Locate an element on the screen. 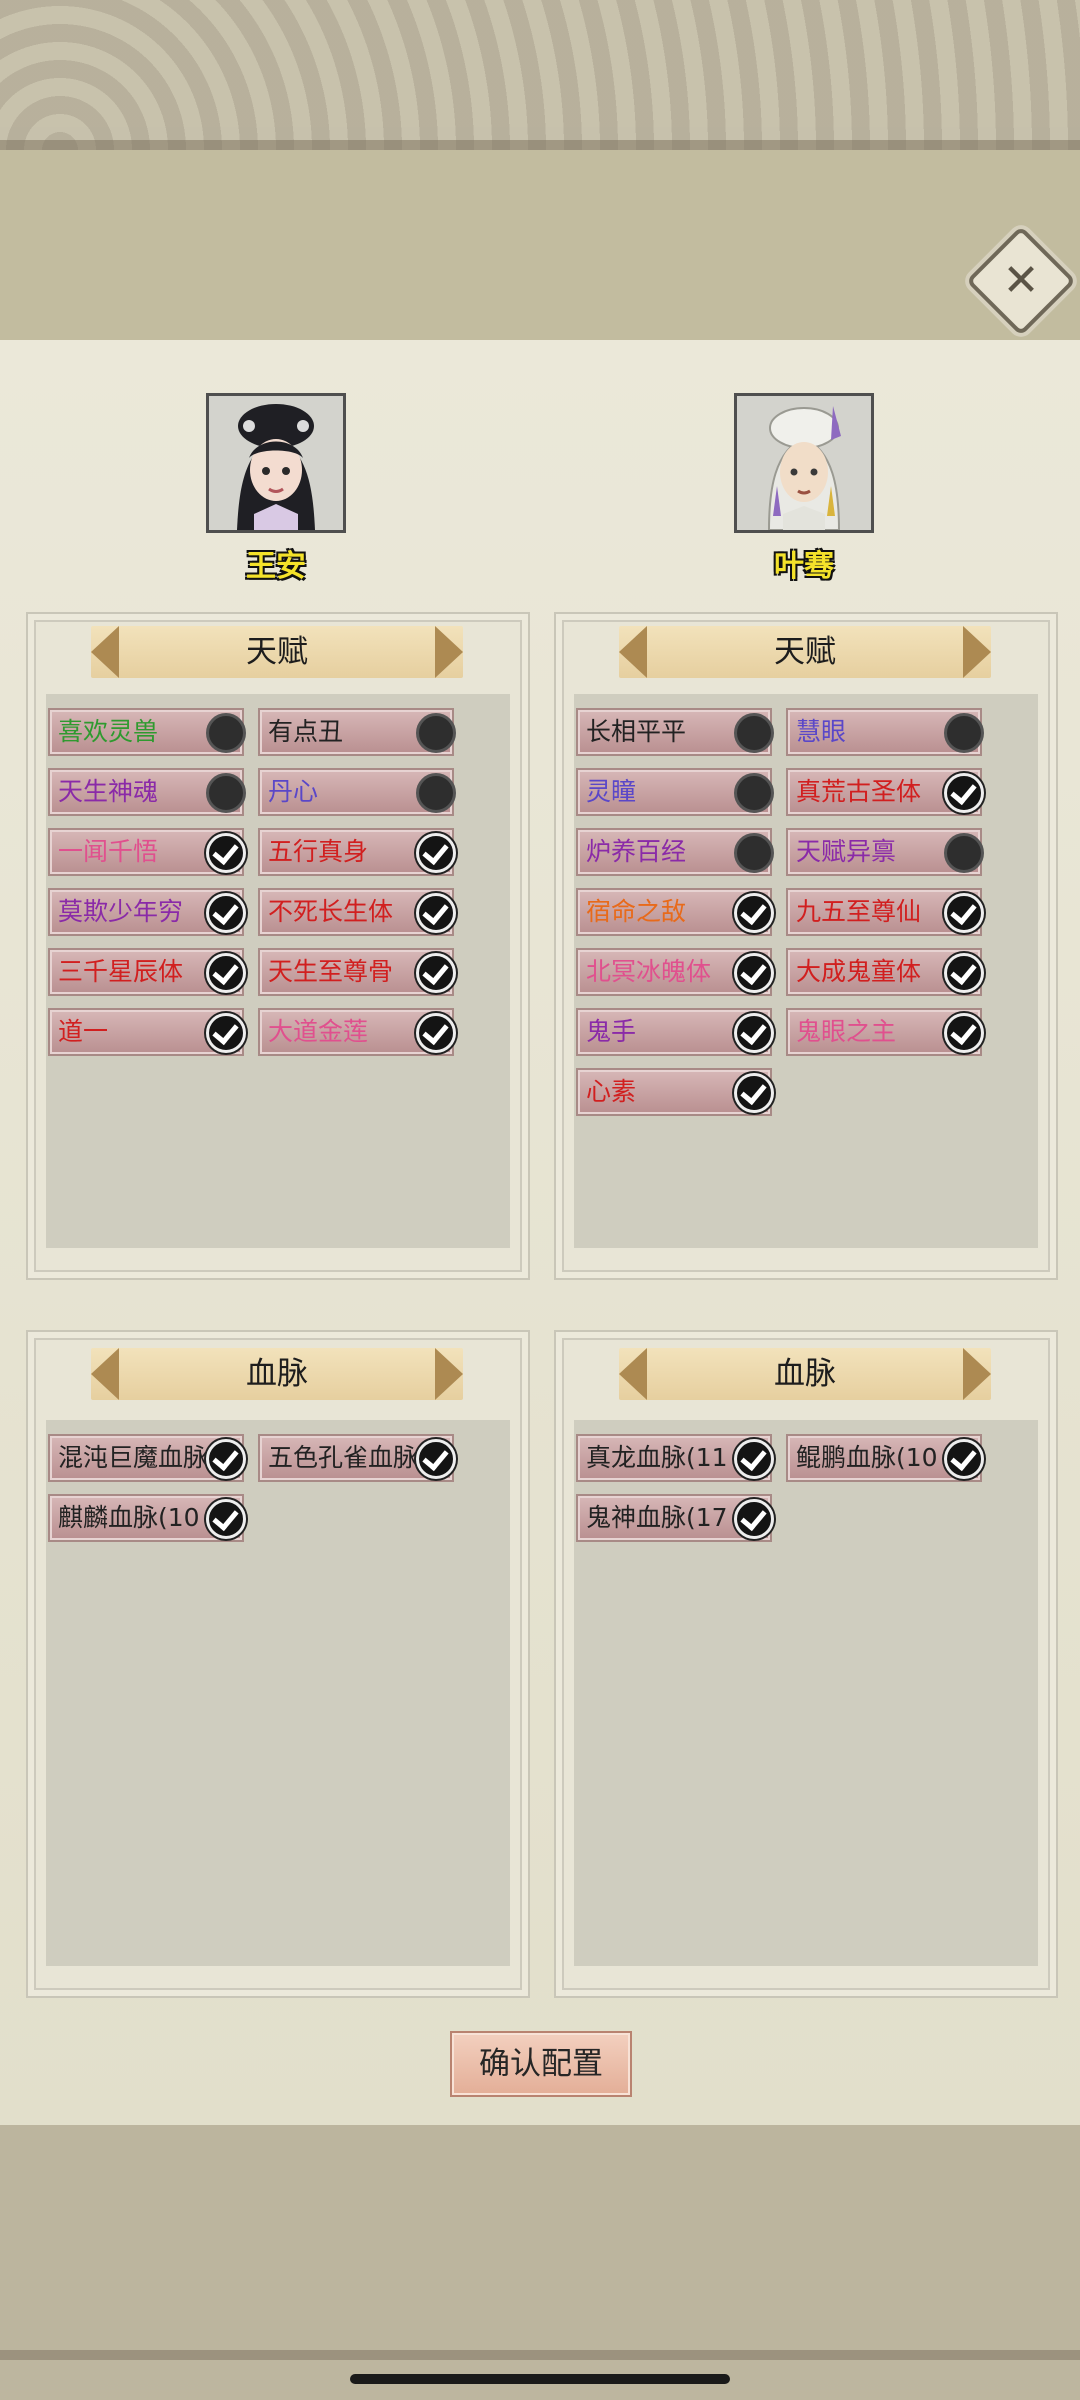 The image size is (1080, 2400). left-character-portrait is located at coordinates (276, 463).